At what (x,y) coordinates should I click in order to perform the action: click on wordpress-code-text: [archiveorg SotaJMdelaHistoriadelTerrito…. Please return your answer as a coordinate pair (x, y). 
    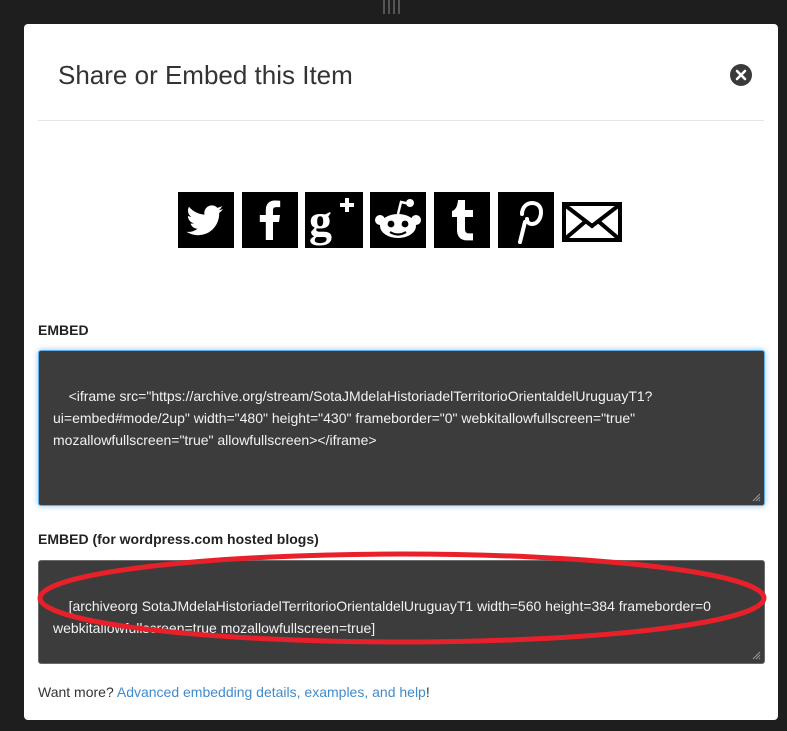
    Looking at the image, I should click on (384, 617).